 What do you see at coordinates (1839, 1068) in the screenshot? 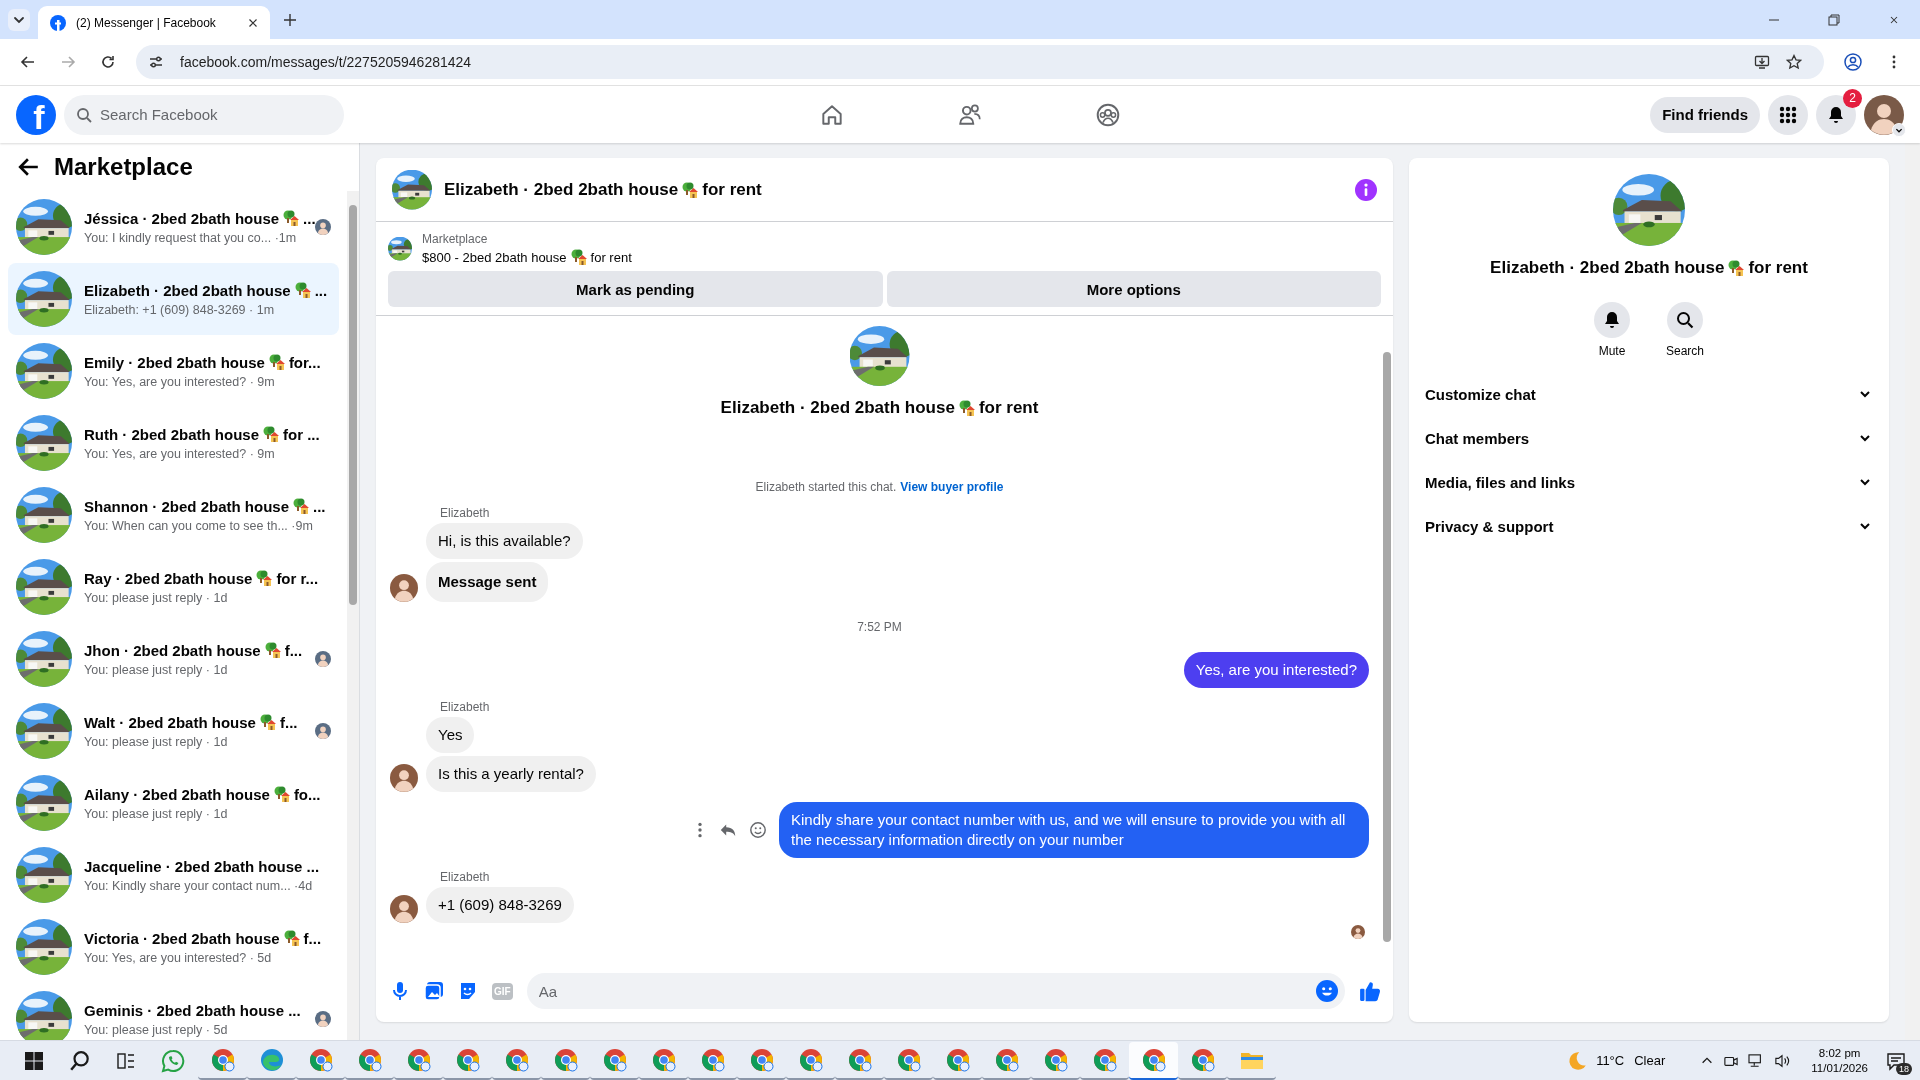
I see `clock-date: 11/01/2026` at bounding box center [1839, 1068].